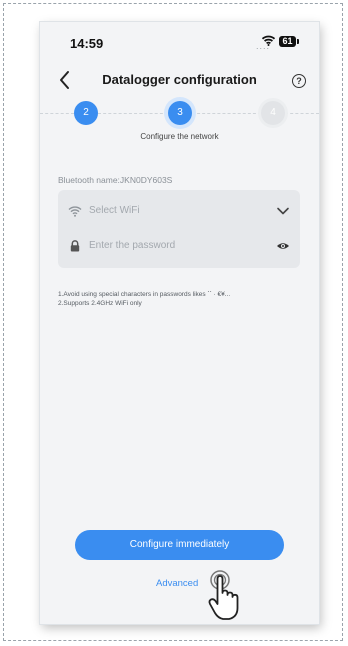 The width and height of the screenshot is (348, 646). Describe the element at coordinates (283, 246) in the screenshot. I see `eye-icon` at that location.